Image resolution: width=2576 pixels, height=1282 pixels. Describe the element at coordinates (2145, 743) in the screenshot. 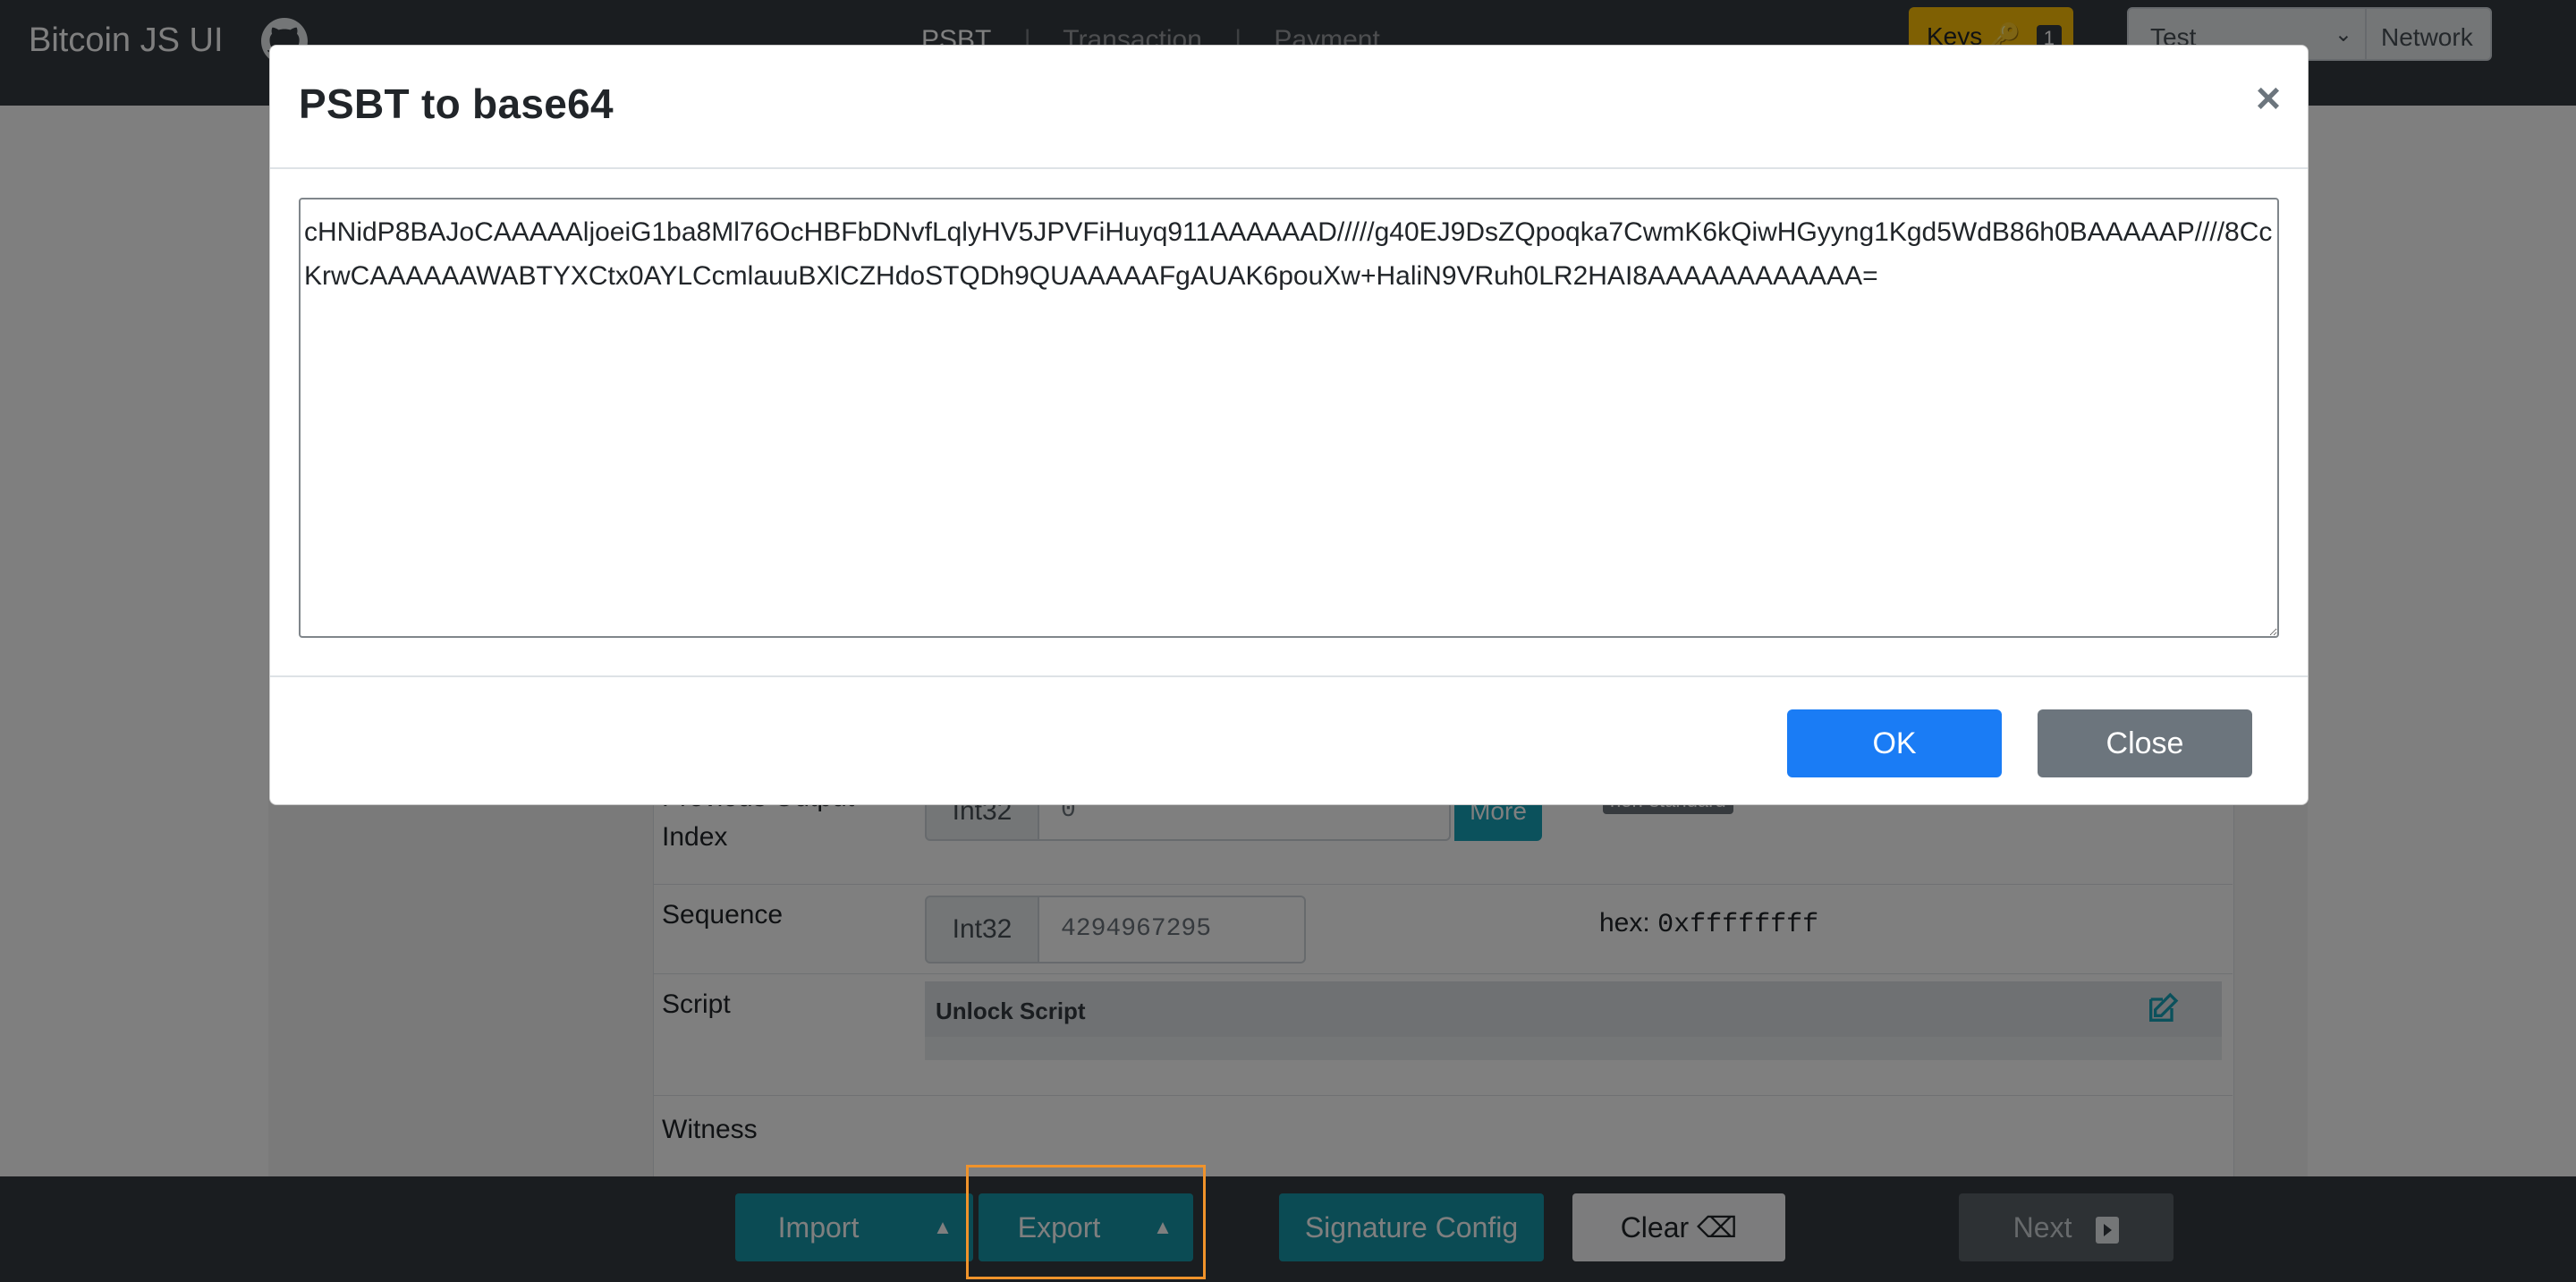

I see `close-button: Close` at that location.